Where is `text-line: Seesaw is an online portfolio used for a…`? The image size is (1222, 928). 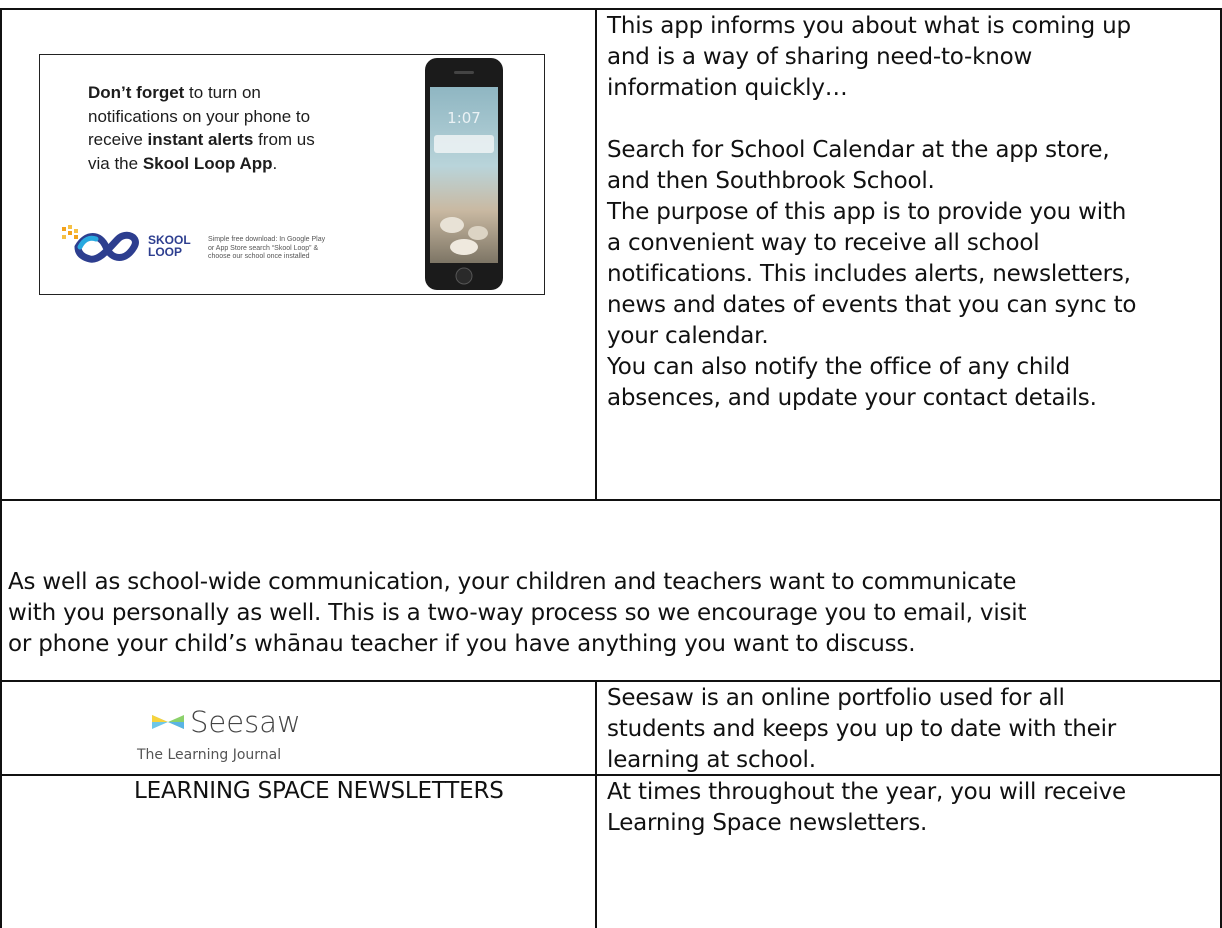
text-line: Seesaw is an online portfolio used for a… is located at coordinates (836, 698).